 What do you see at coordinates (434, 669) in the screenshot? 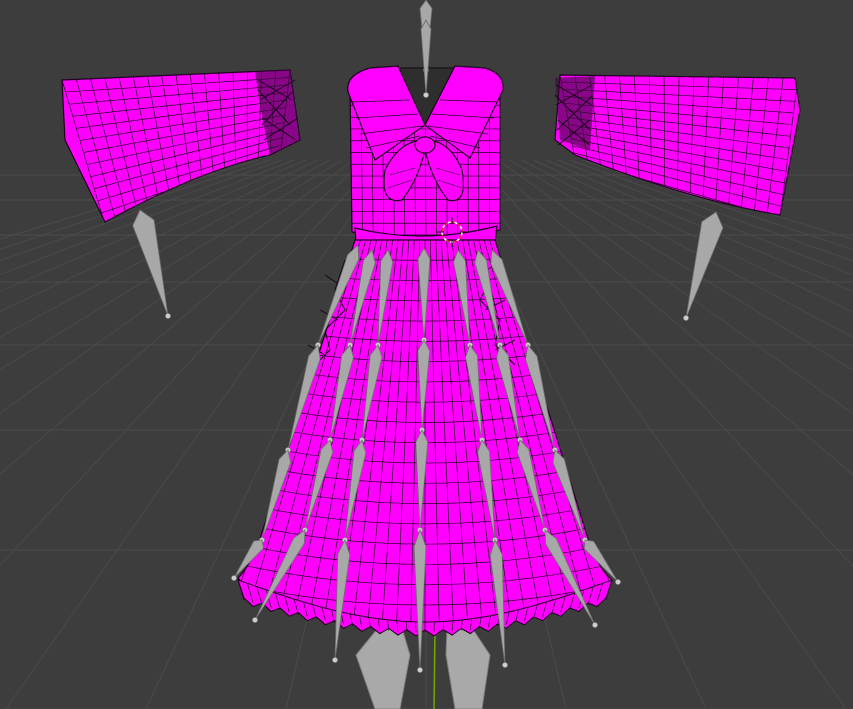
I see `z-axis-line` at bounding box center [434, 669].